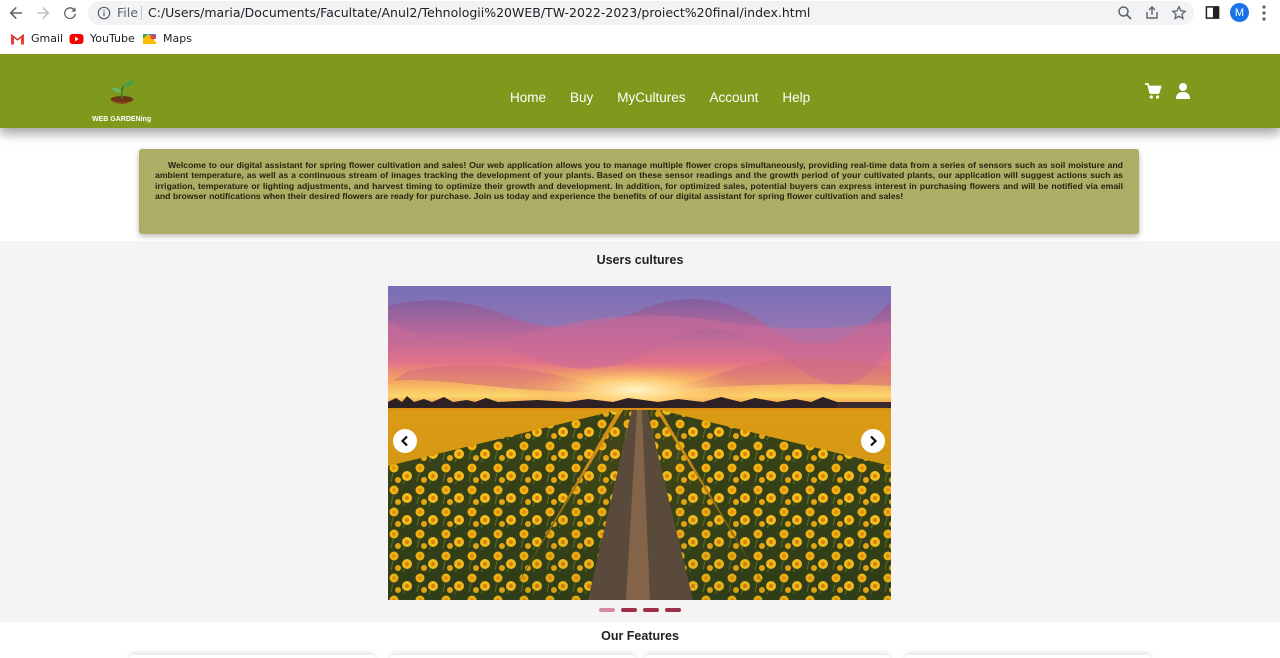  What do you see at coordinates (1264, 13) in the screenshot?
I see `menu-dots-icon` at bounding box center [1264, 13].